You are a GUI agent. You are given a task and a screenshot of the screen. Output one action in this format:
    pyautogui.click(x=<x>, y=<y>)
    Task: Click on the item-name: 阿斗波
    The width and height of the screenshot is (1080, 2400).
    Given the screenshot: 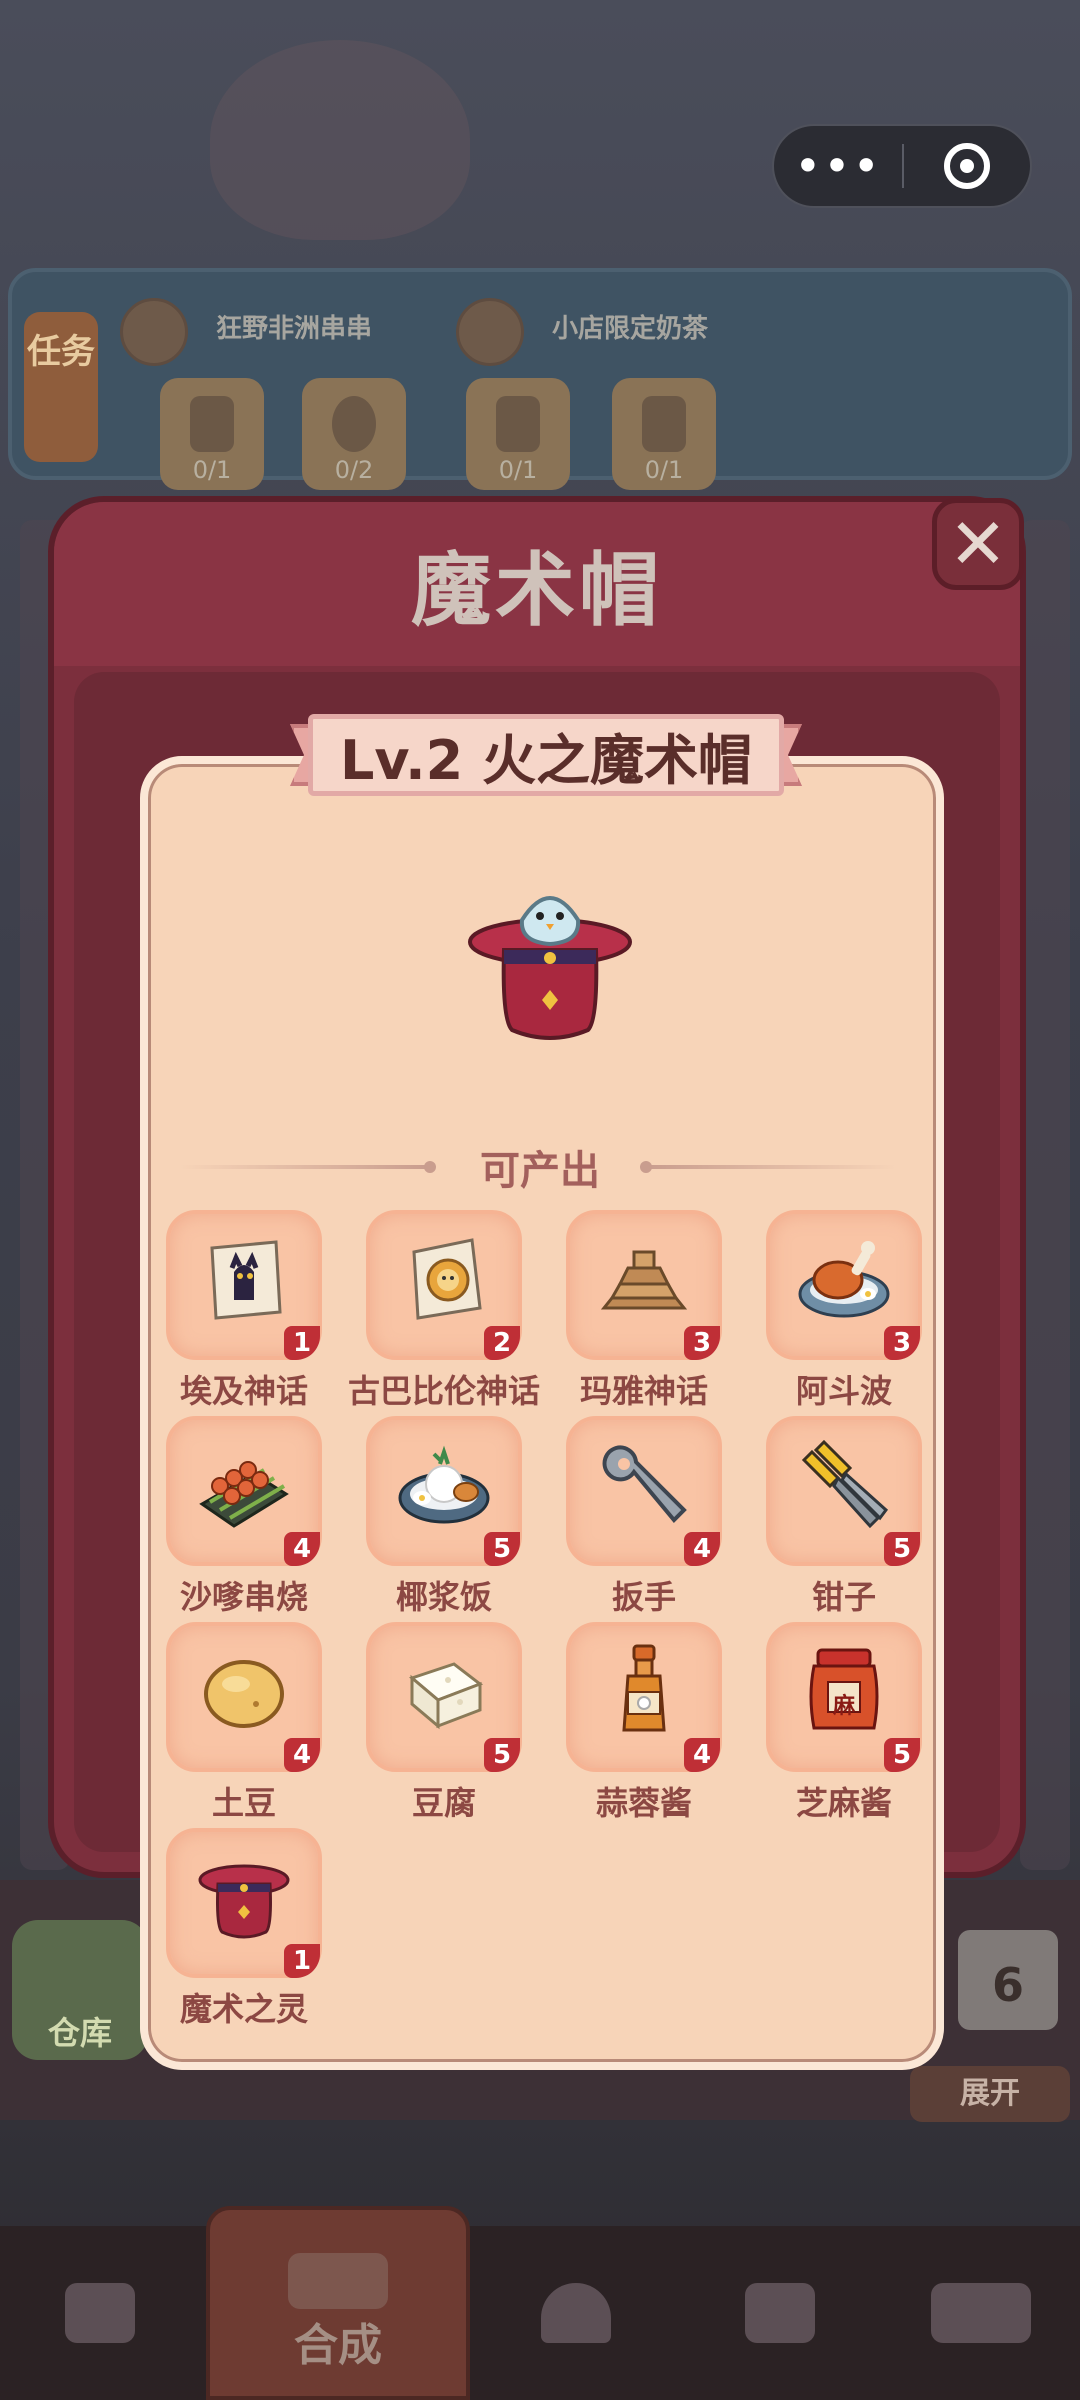 What is the action you would take?
    pyautogui.click(x=843, y=1391)
    